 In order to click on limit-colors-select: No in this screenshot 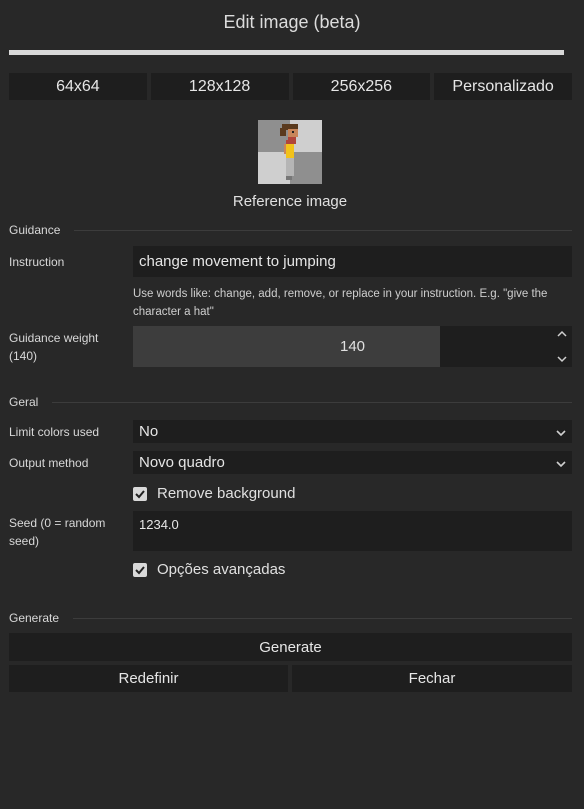, I will do `click(352, 431)`.